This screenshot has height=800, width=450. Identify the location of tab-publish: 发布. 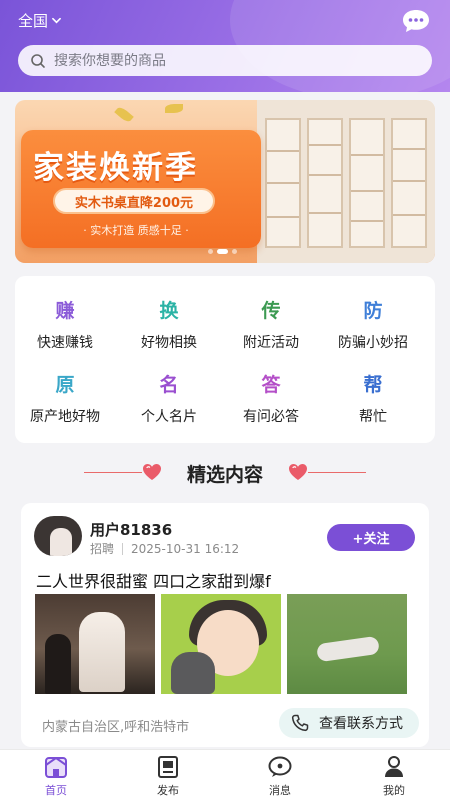
(168, 776).